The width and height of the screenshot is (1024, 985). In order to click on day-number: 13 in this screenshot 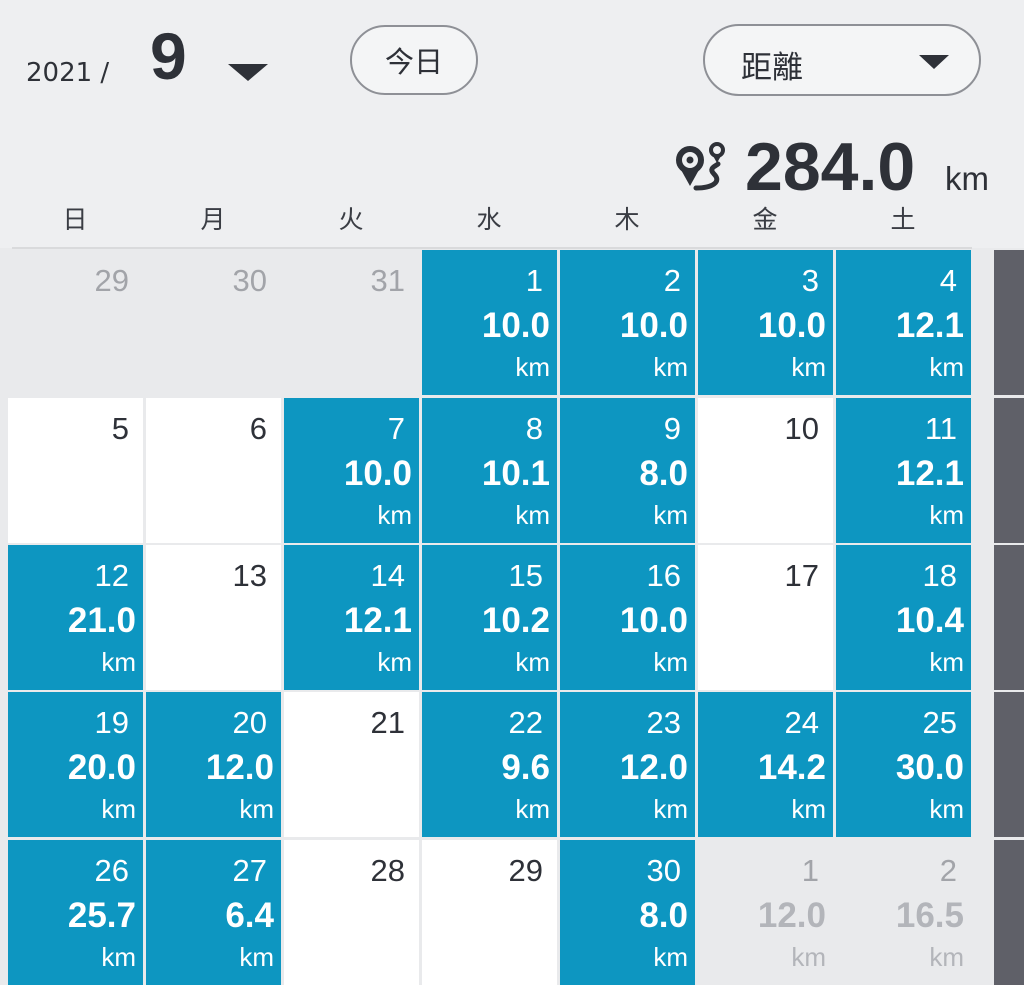, I will do `click(249, 575)`.